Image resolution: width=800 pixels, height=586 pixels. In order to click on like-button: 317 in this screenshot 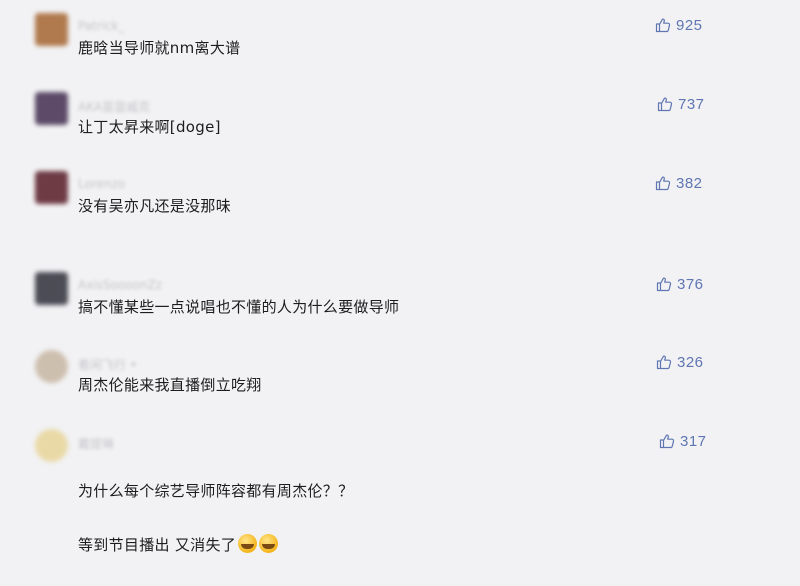, I will do `click(699, 441)`.